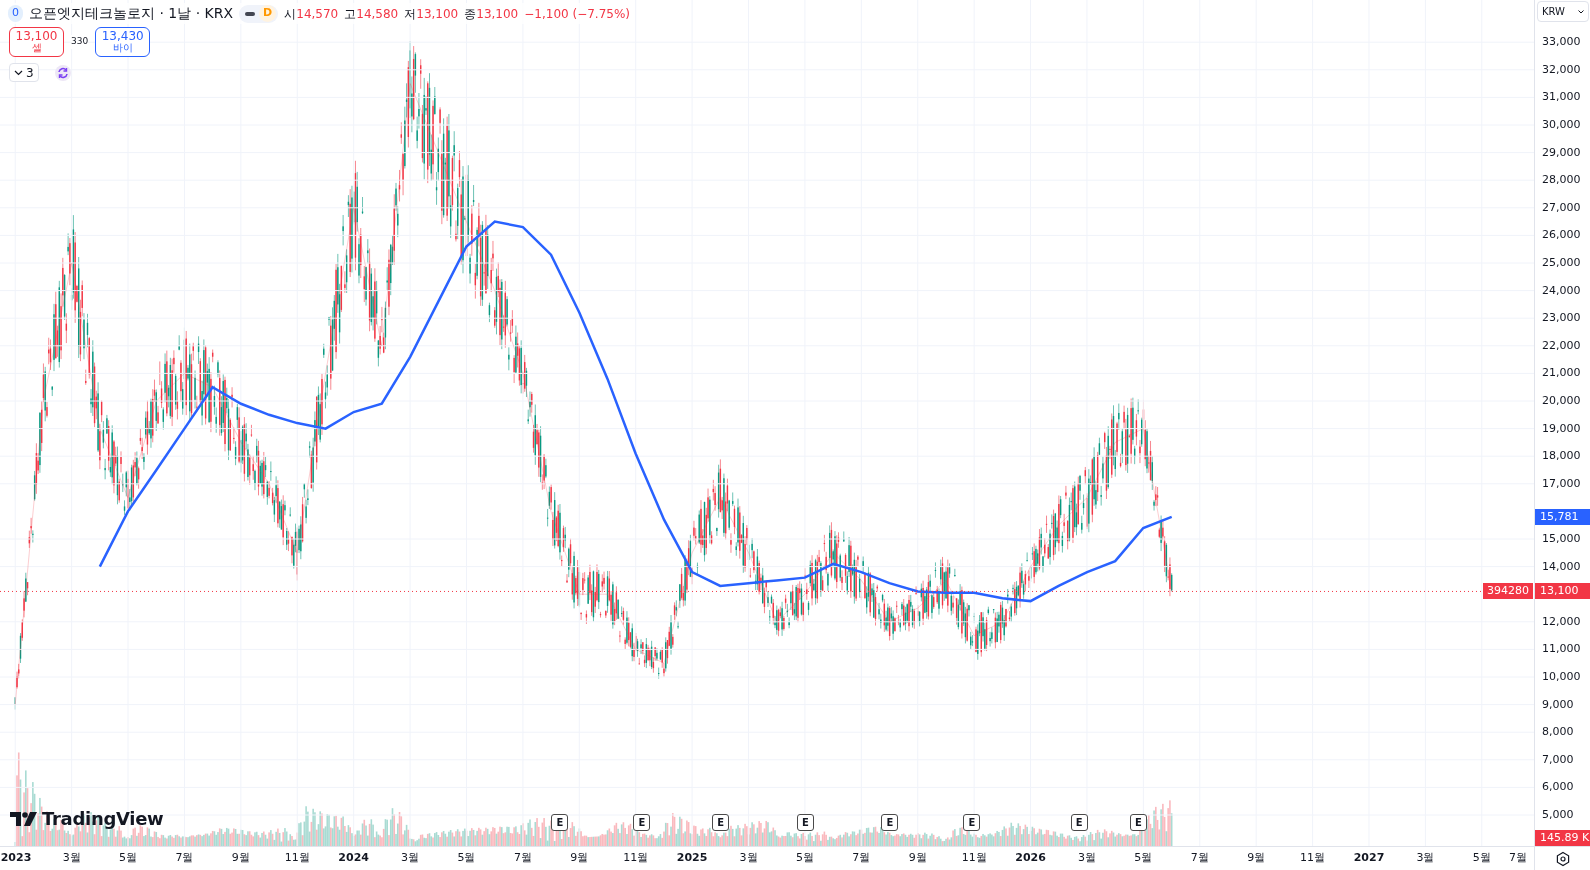  What do you see at coordinates (353, 858) in the screenshot?
I see `time-axis-label: 2024` at bounding box center [353, 858].